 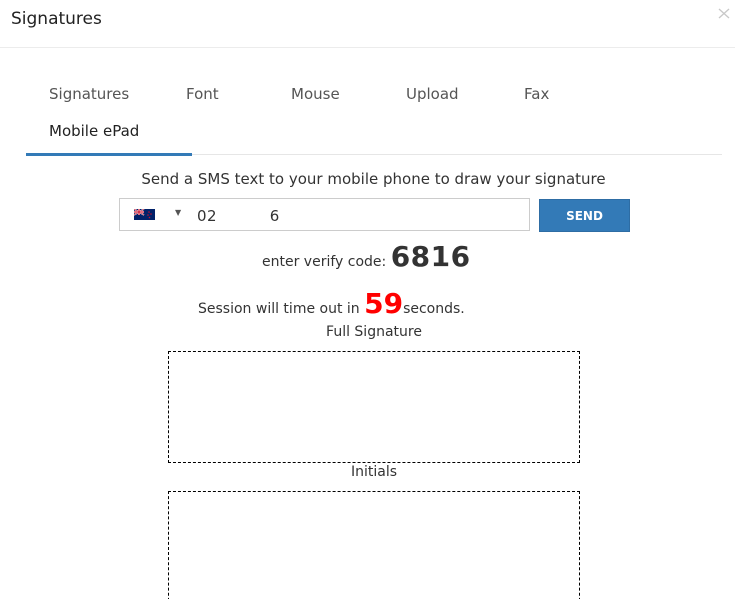 I want to click on initials-pad, so click(x=374, y=545).